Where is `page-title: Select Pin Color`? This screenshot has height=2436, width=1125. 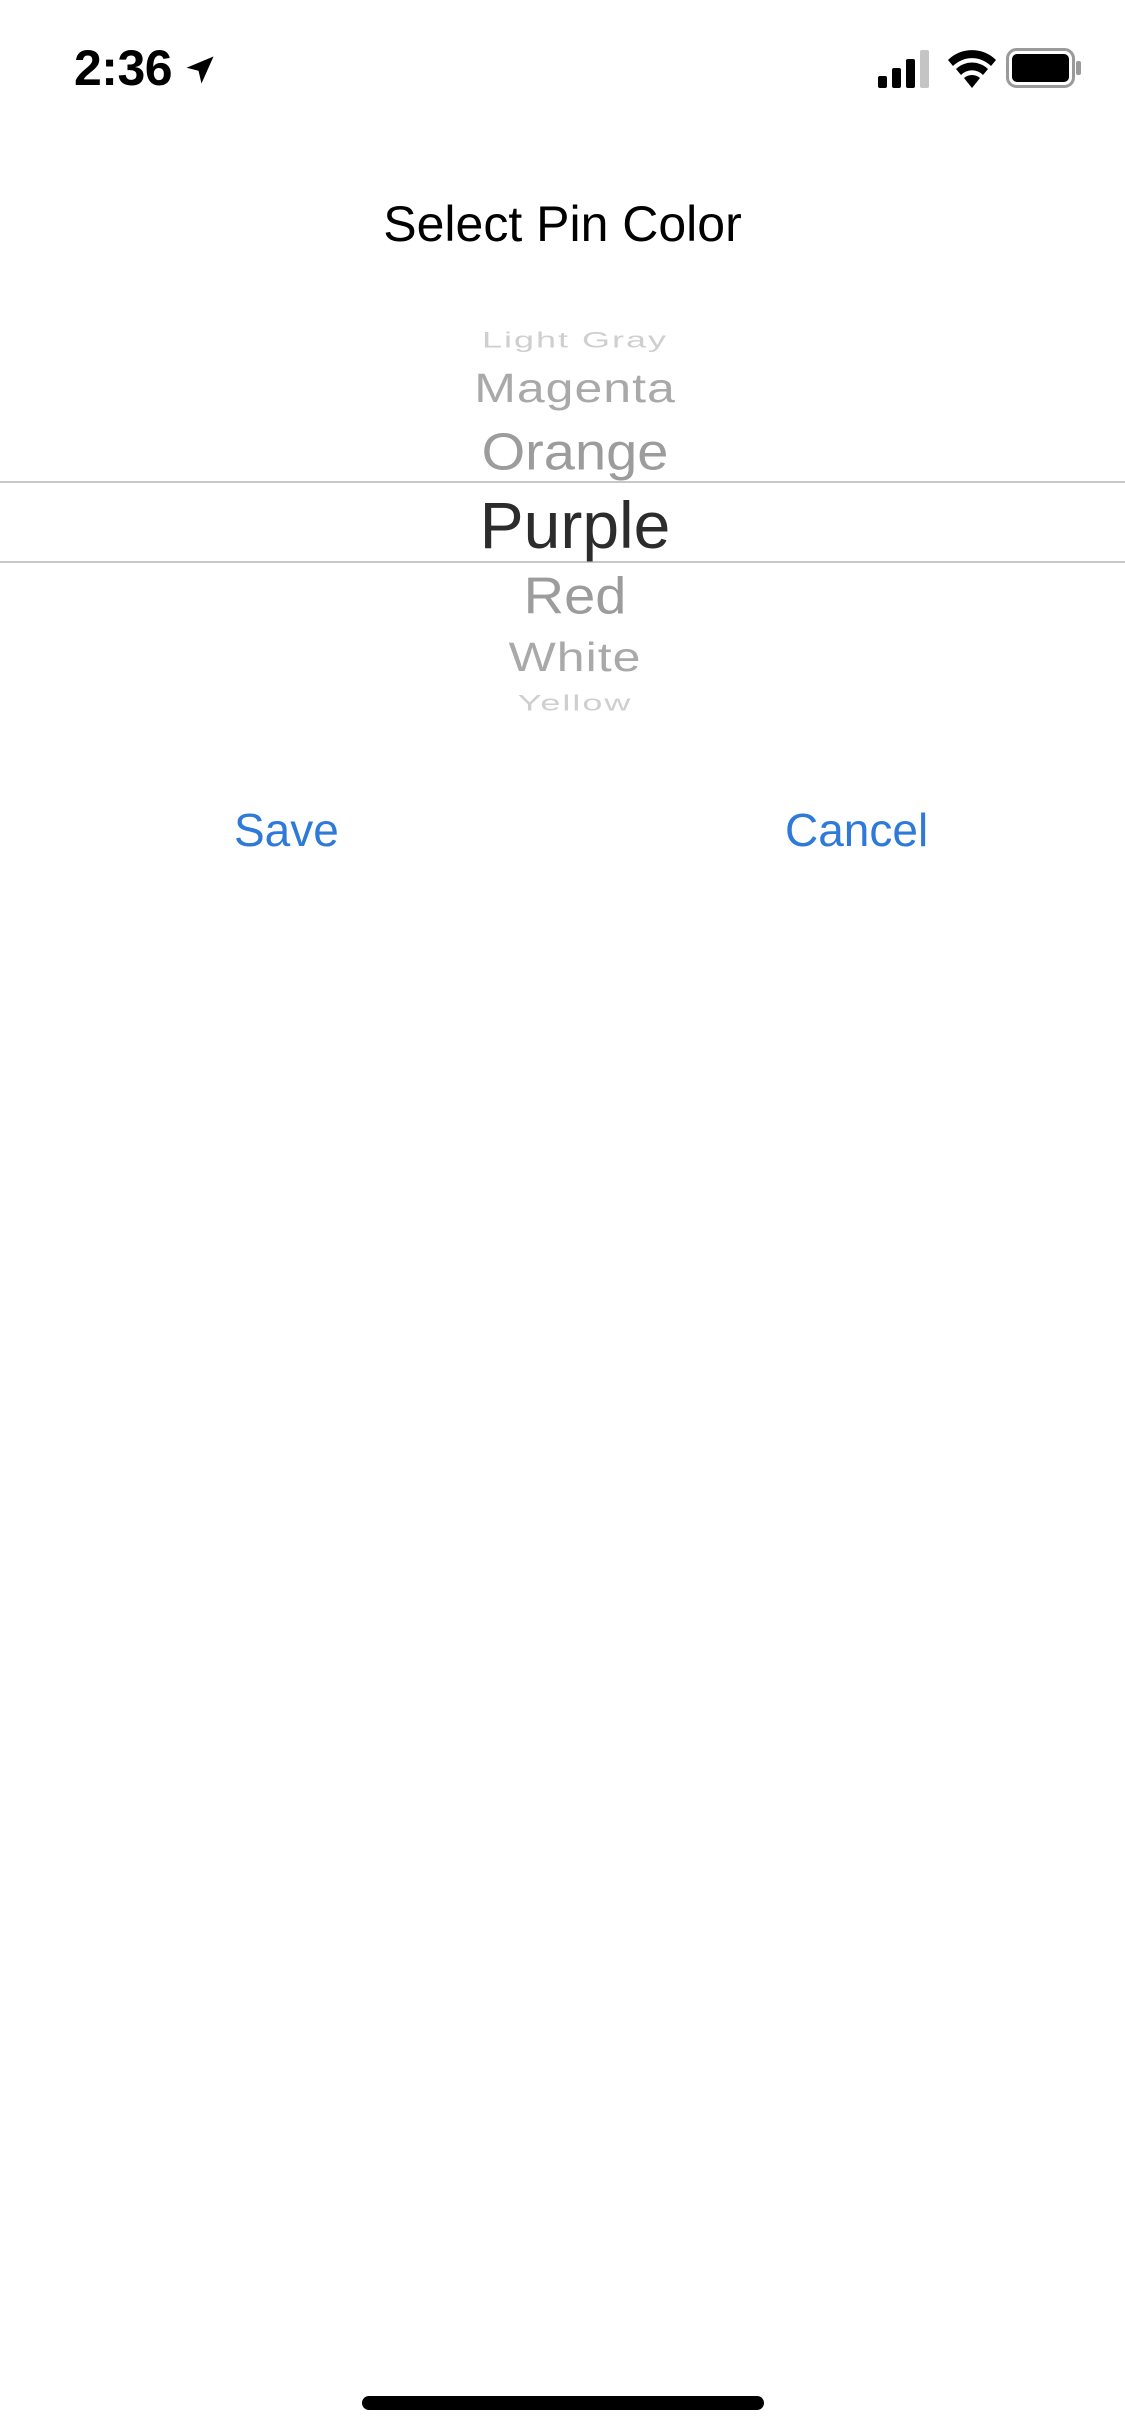 page-title: Select Pin Color is located at coordinates (562, 224).